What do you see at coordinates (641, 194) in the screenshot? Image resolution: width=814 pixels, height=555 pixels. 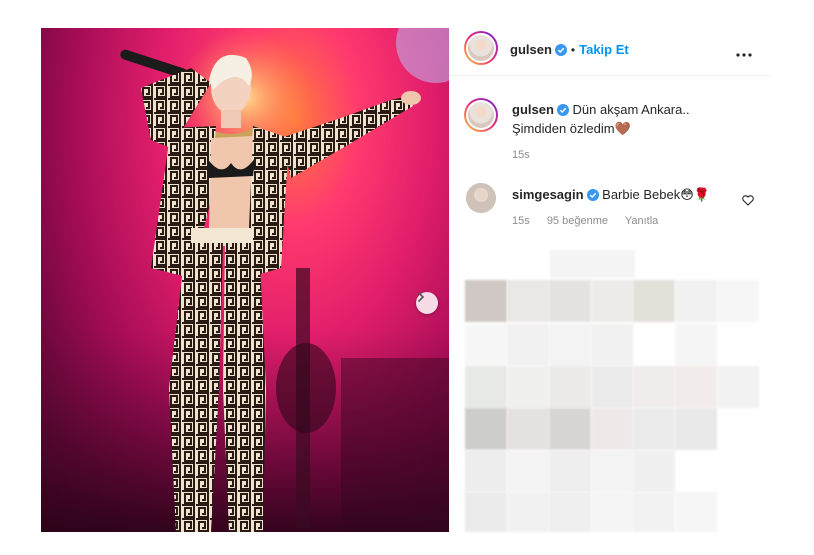 I see `comment-text: Barbie Bebek` at bounding box center [641, 194].